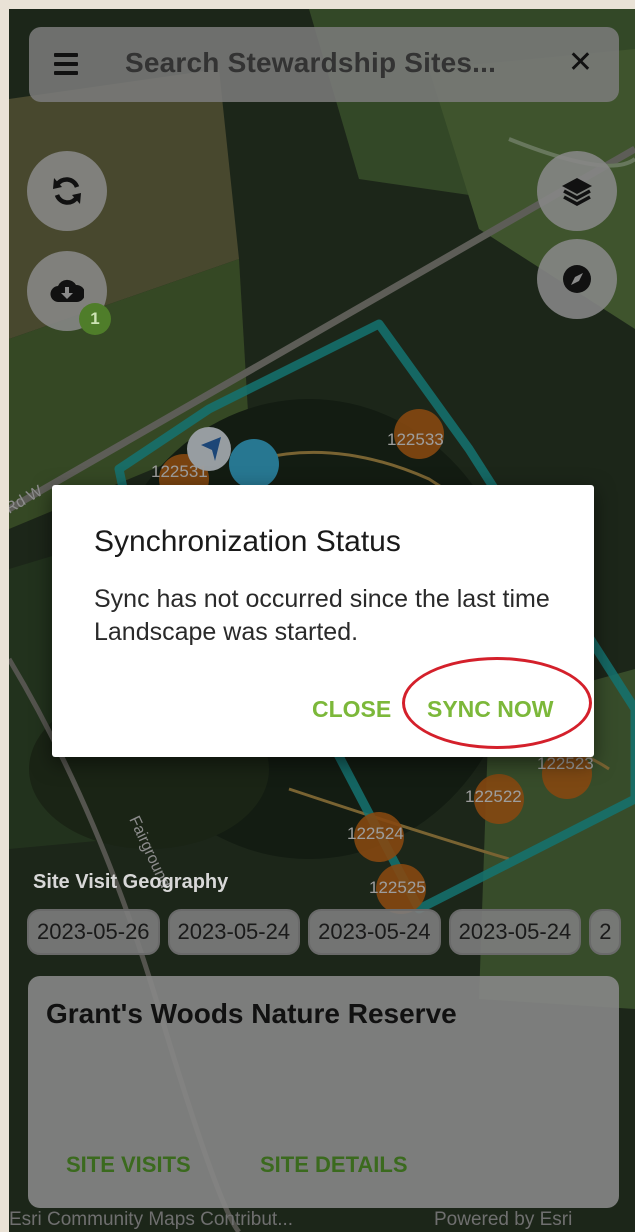 The height and width of the screenshot is (1232, 635). What do you see at coordinates (605, 932) in the screenshot?
I see `date-chip: 2` at bounding box center [605, 932].